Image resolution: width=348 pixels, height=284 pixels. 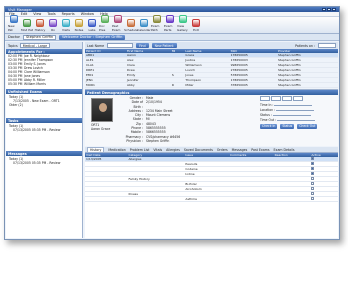 I want to click on toolbar-label: Labs, so click(x=92, y=30).